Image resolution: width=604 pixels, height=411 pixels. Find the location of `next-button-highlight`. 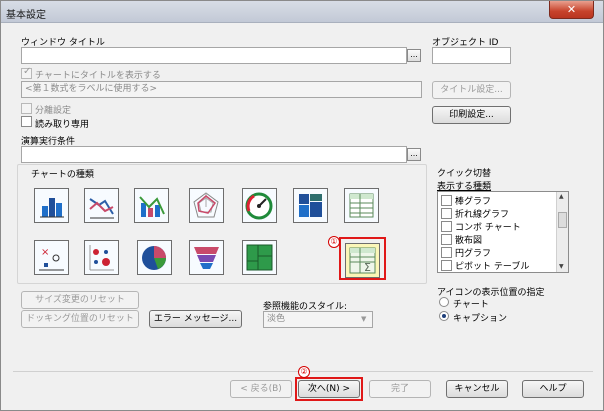

next-button-highlight is located at coordinates (329, 389).